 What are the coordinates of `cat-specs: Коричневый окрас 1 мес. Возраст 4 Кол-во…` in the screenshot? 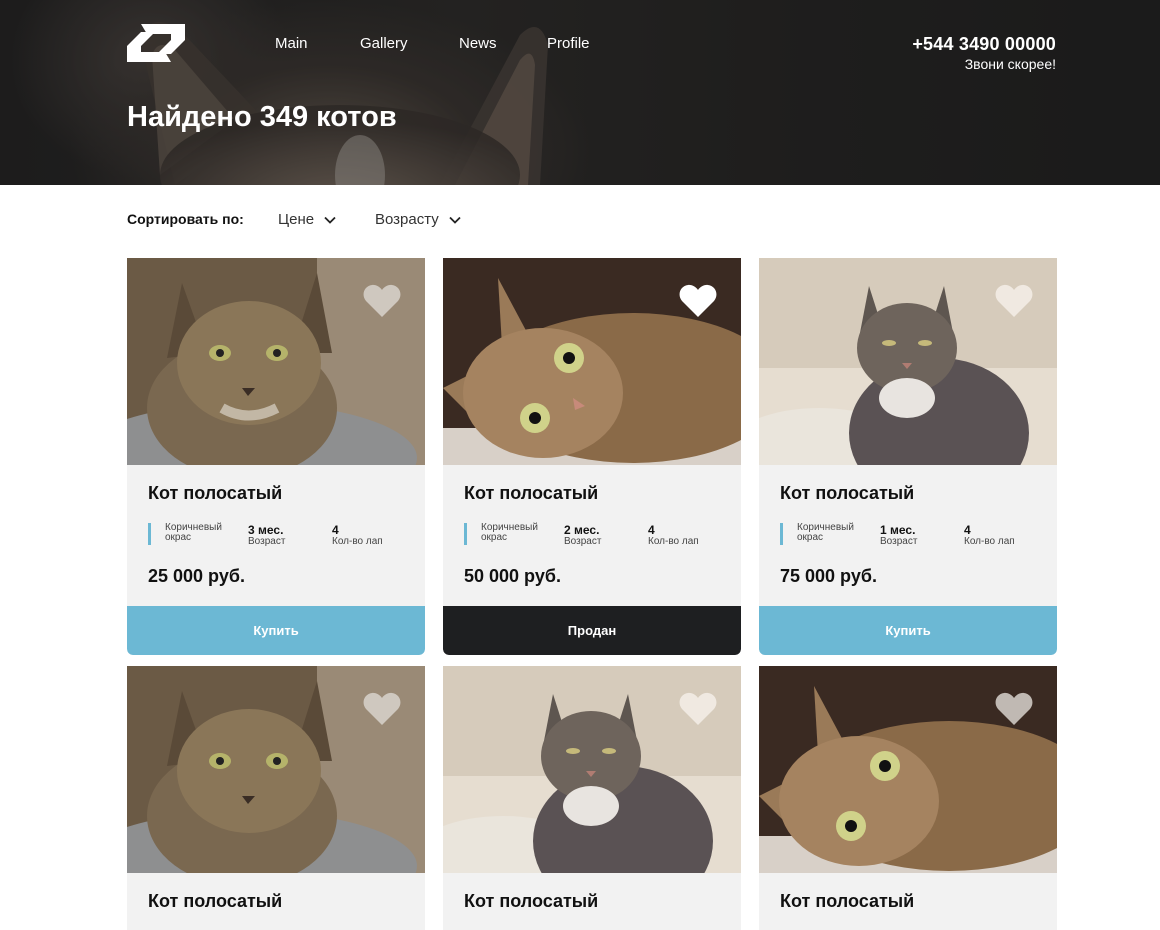 It's located at (908, 535).